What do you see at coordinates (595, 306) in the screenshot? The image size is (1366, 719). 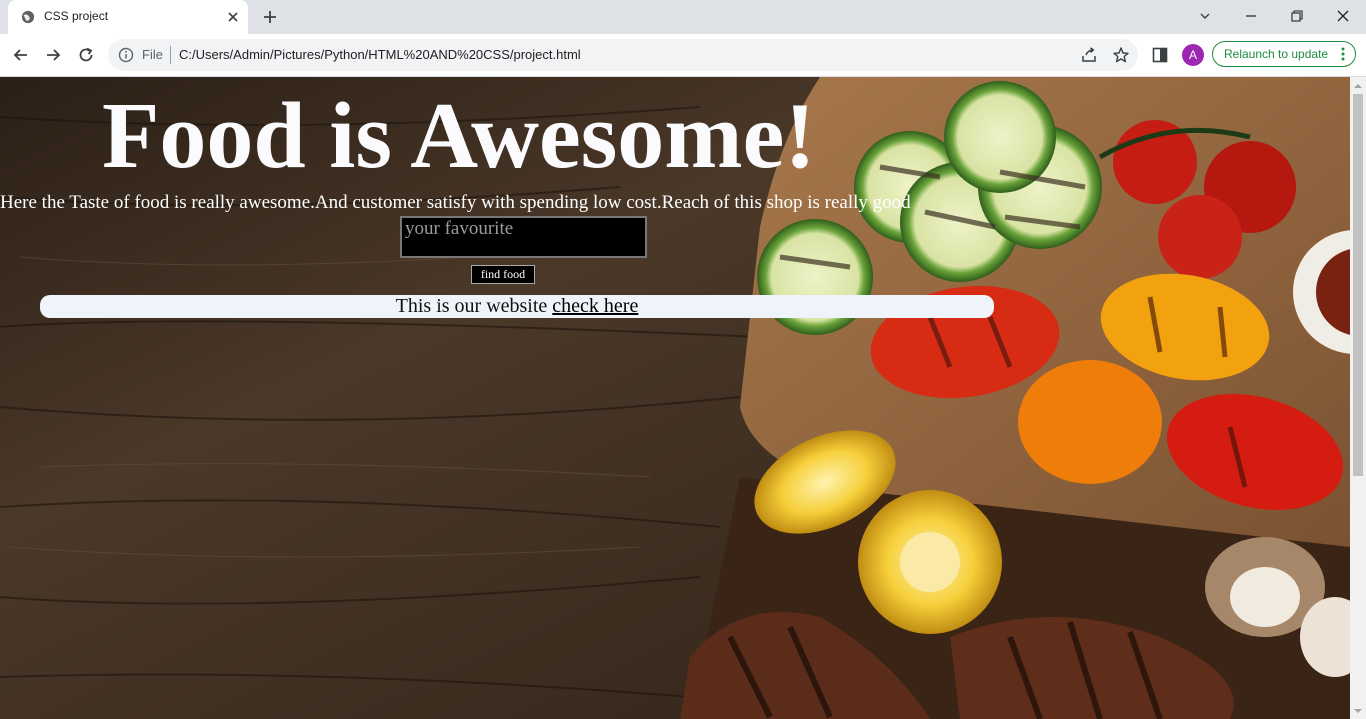 I see `check-here-link: check here` at bounding box center [595, 306].